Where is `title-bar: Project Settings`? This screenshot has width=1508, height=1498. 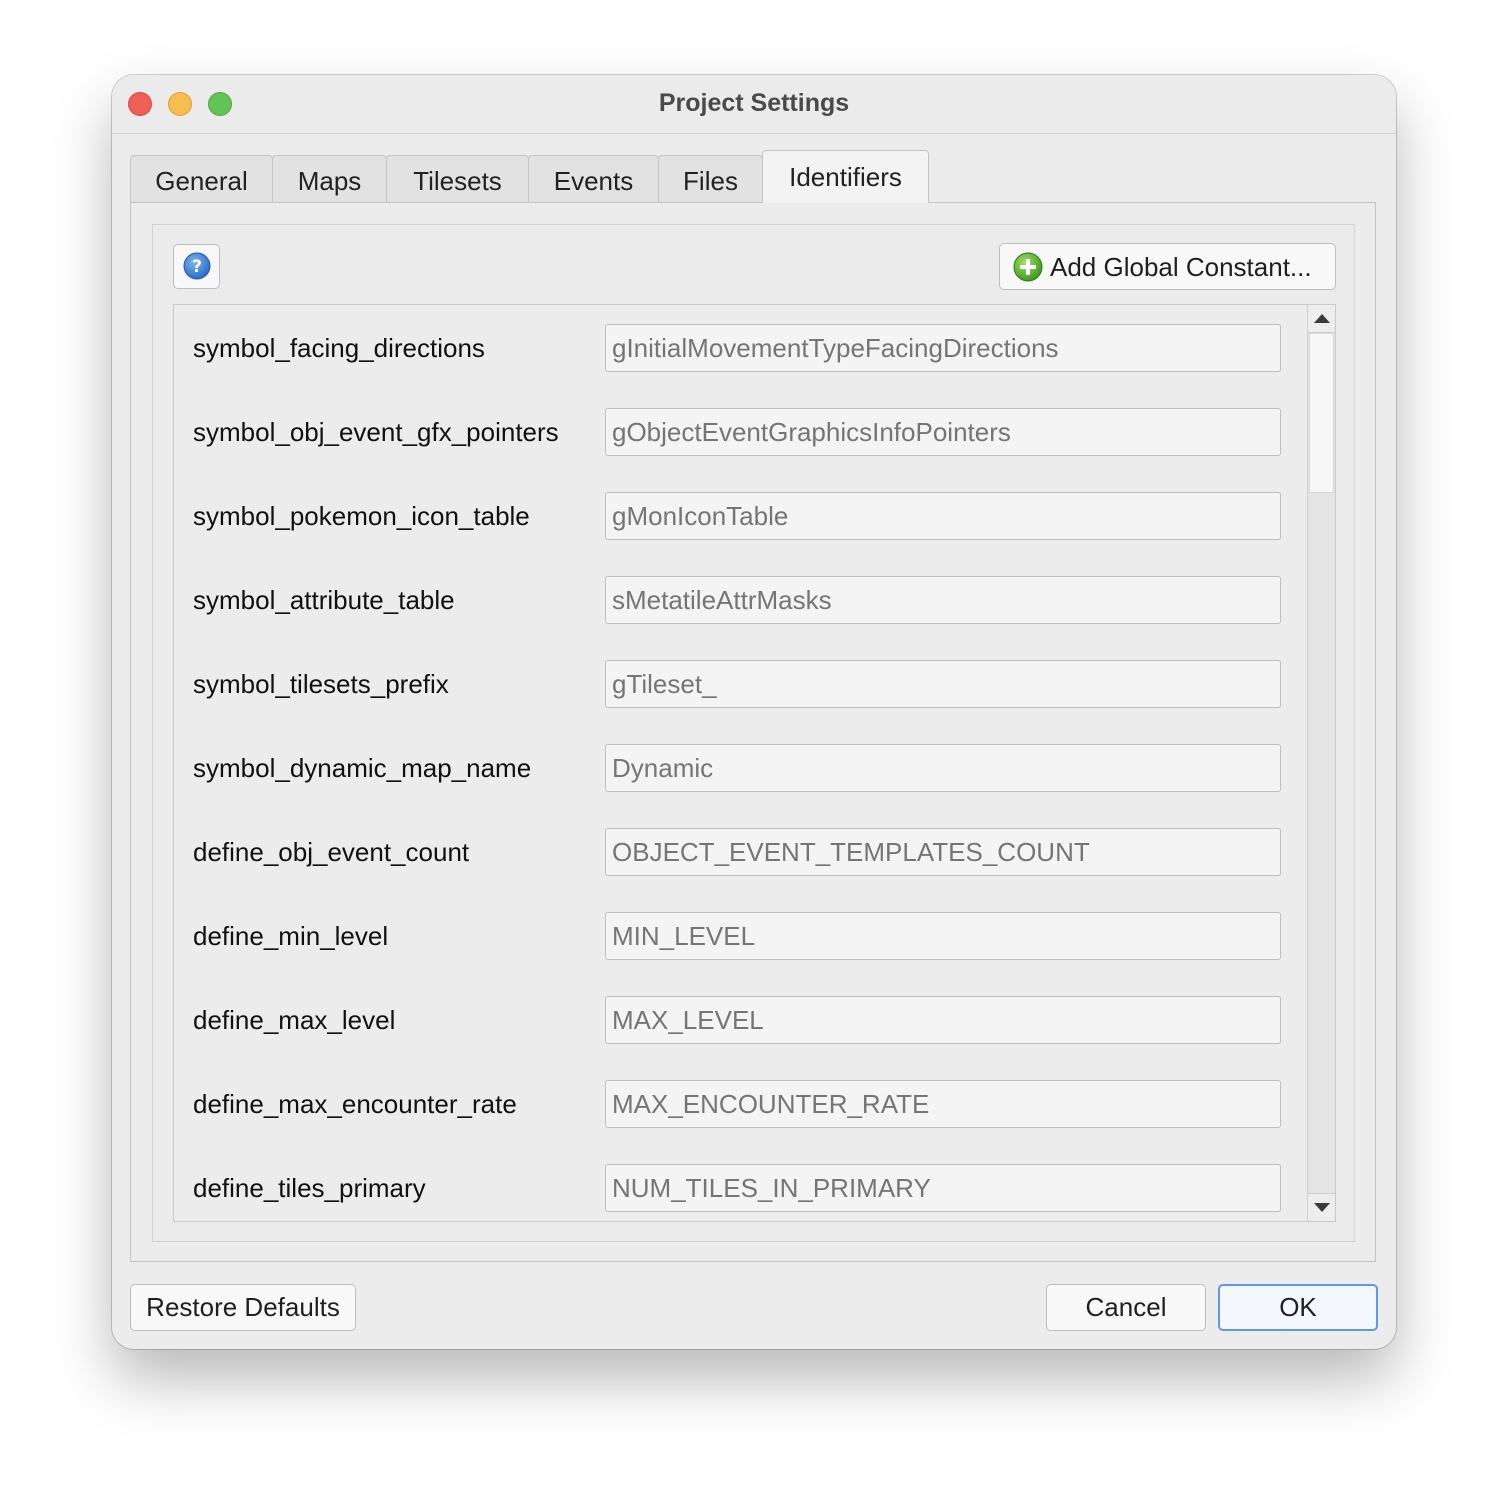
title-bar: Project Settings is located at coordinates (754, 104).